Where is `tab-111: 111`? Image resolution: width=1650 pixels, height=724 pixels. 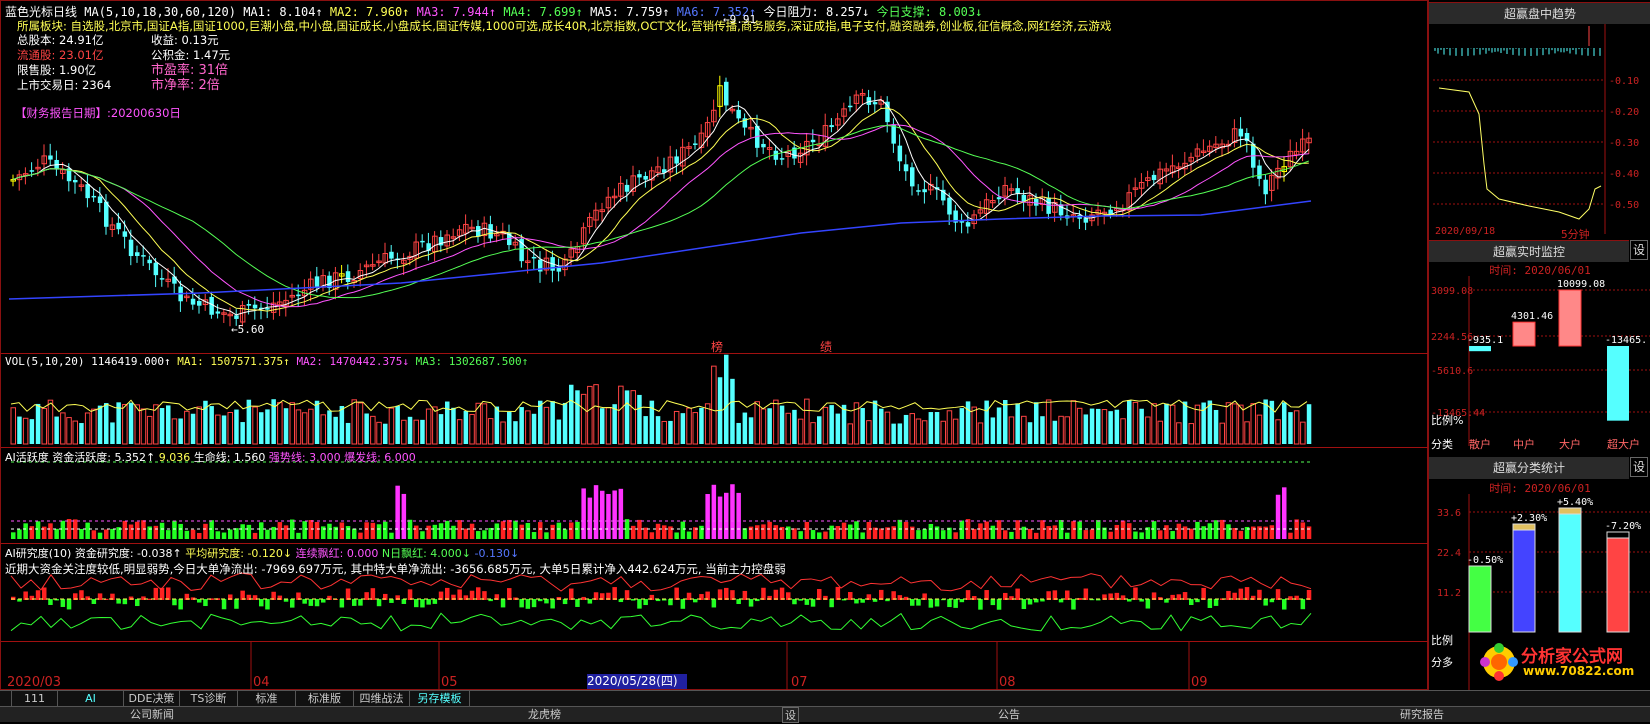
tab-111: 111 is located at coordinates (35, 699).